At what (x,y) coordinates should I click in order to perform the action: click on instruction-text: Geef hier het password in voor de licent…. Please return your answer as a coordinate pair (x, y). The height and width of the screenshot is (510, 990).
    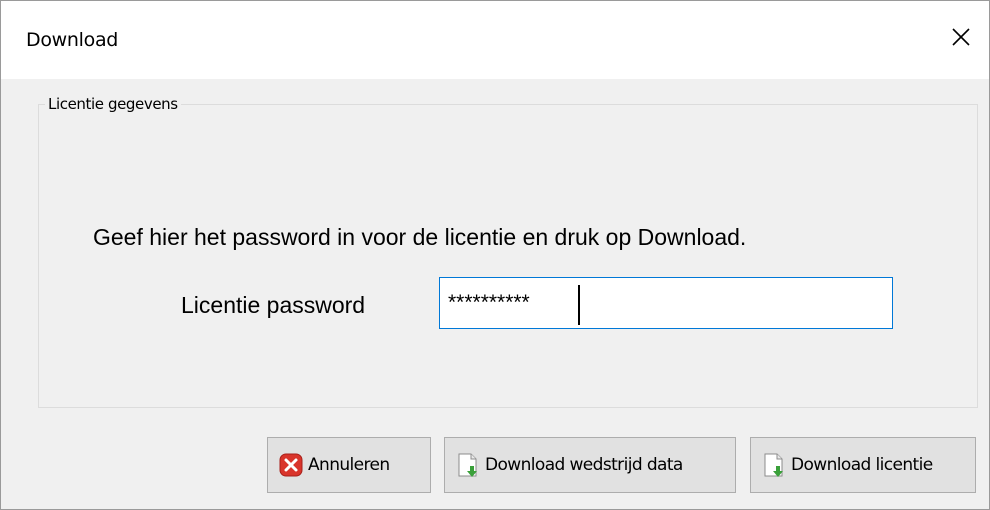
    Looking at the image, I should click on (420, 237).